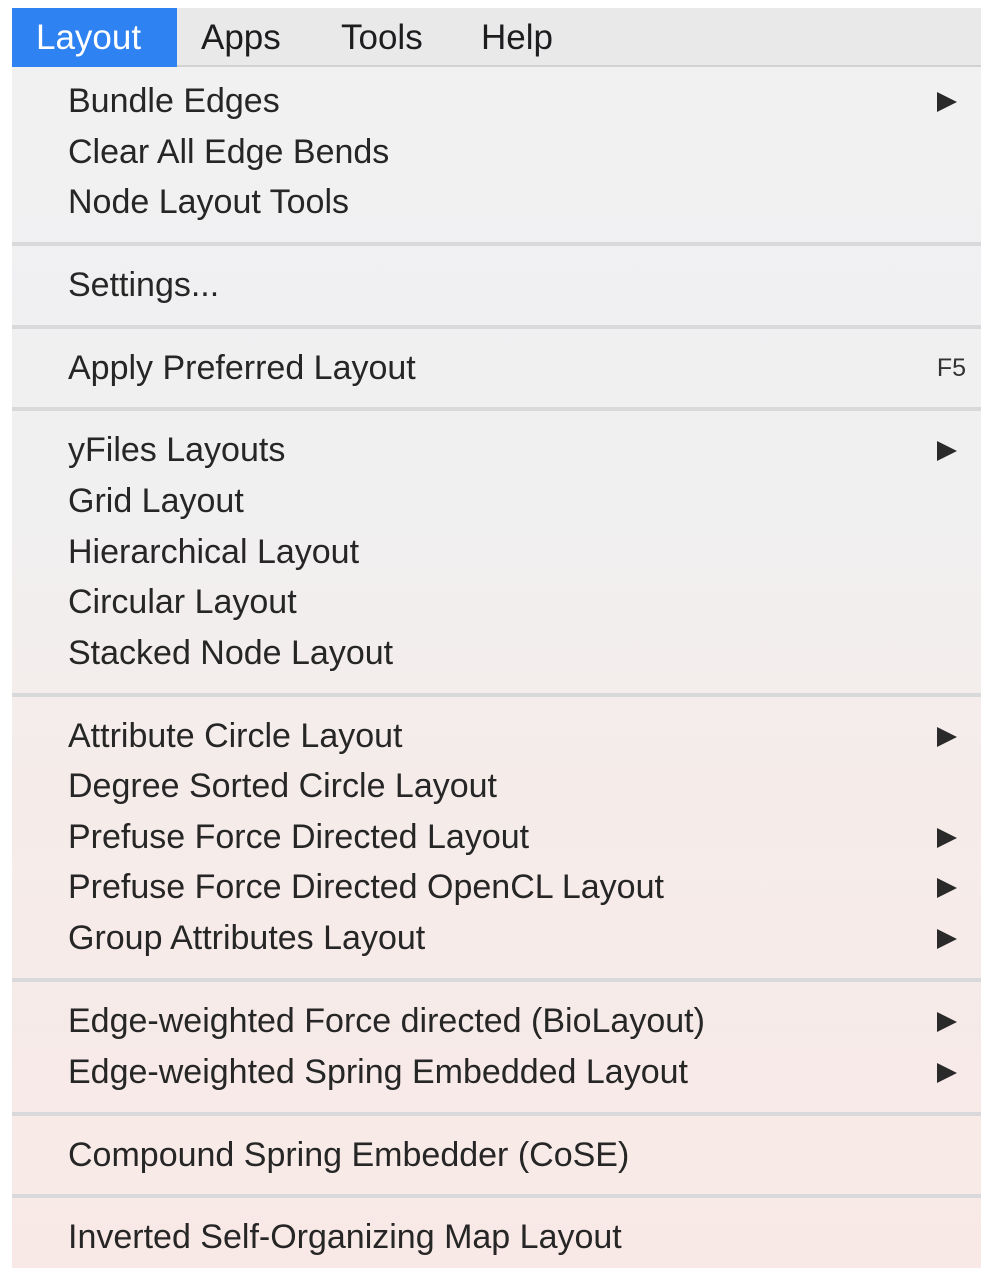 This screenshot has height=1268, width=981. I want to click on menu-item-label: Inverted Self-Organizing Map Layout, so click(345, 1237).